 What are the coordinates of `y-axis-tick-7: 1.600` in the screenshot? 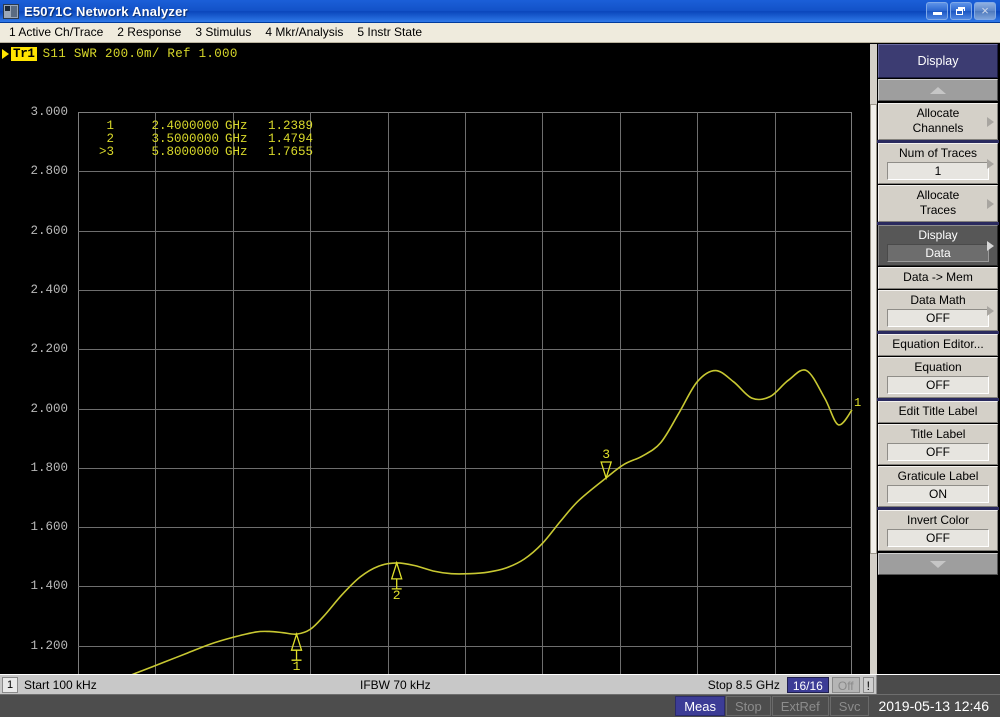 It's located at (49, 527).